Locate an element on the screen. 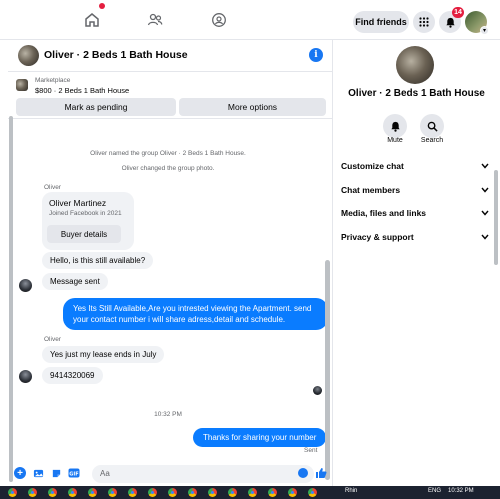  listing-title: $800 · 2 Beds 1 Bath House is located at coordinates (82, 90).